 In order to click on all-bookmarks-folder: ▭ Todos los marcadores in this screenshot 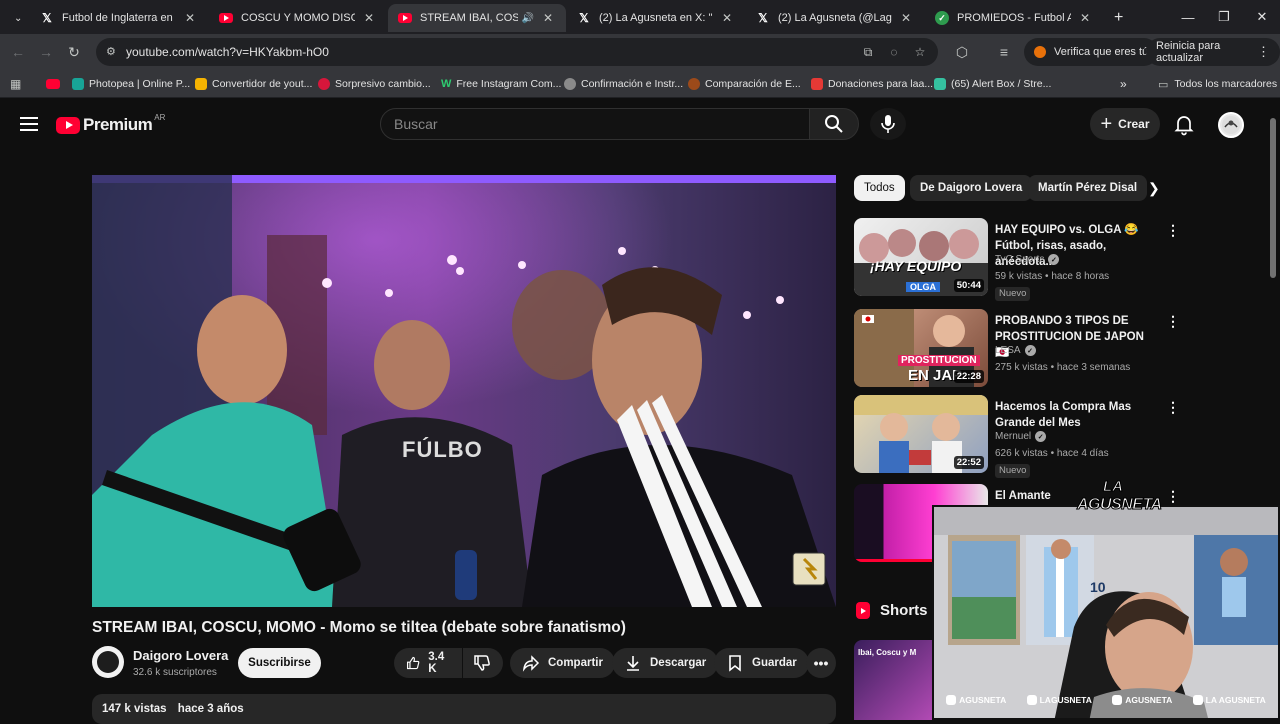, I will do `click(1217, 84)`.